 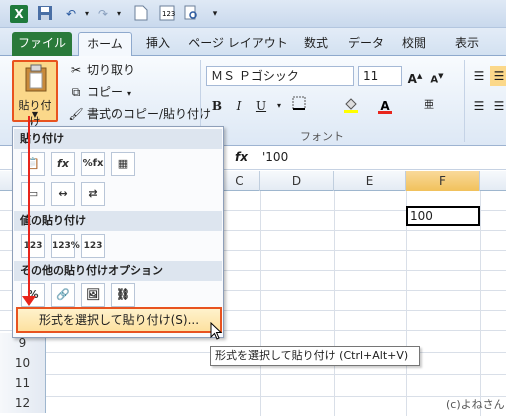 What do you see at coordinates (93, 194) in the screenshot?
I see `paste-transpose-icon: ⇄` at bounding box center [93, 194].